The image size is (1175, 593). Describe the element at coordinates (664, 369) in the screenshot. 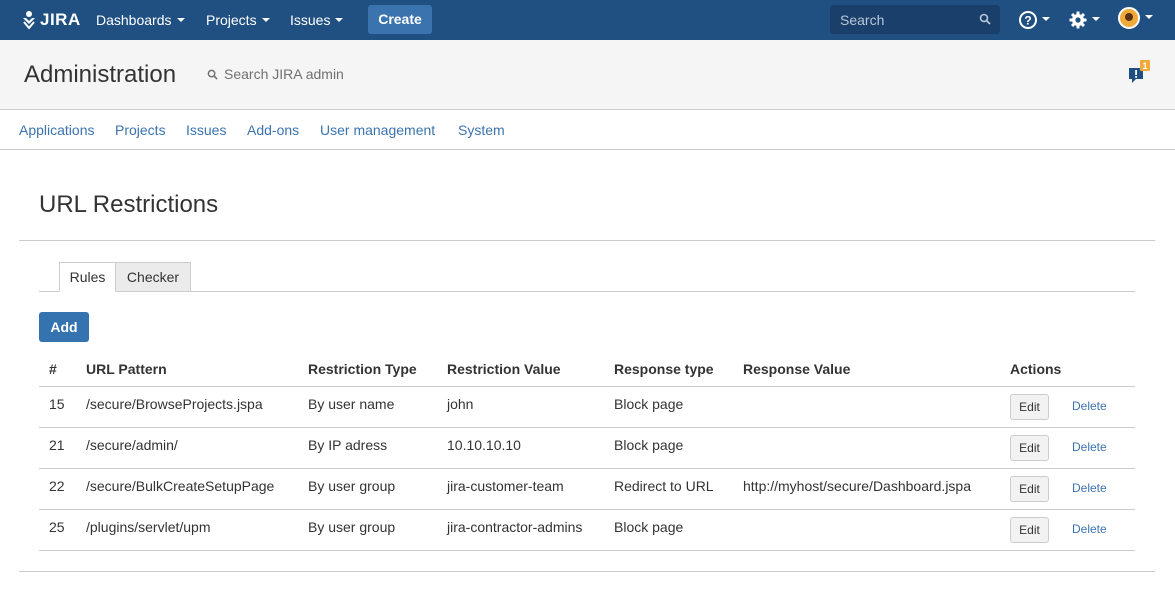

I see `column-header-response-type: Response type` at that location.